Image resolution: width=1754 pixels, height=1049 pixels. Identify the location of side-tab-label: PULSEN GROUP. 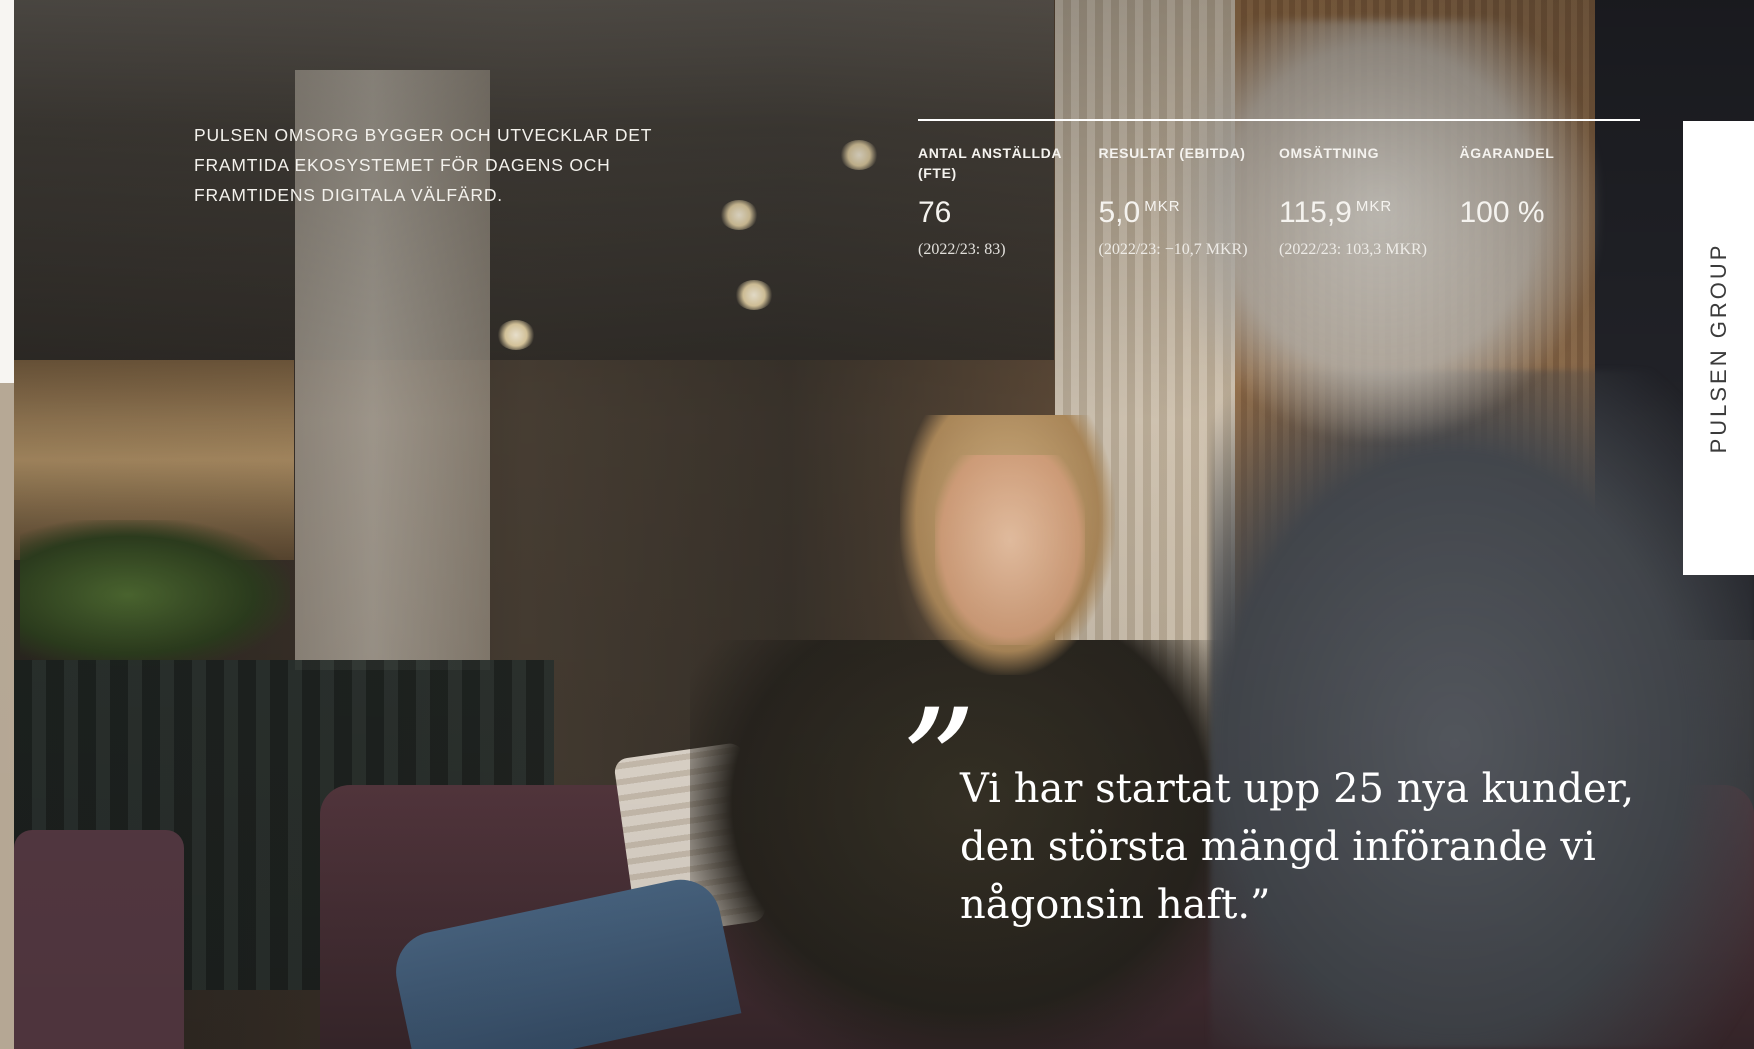
(1718, 348).